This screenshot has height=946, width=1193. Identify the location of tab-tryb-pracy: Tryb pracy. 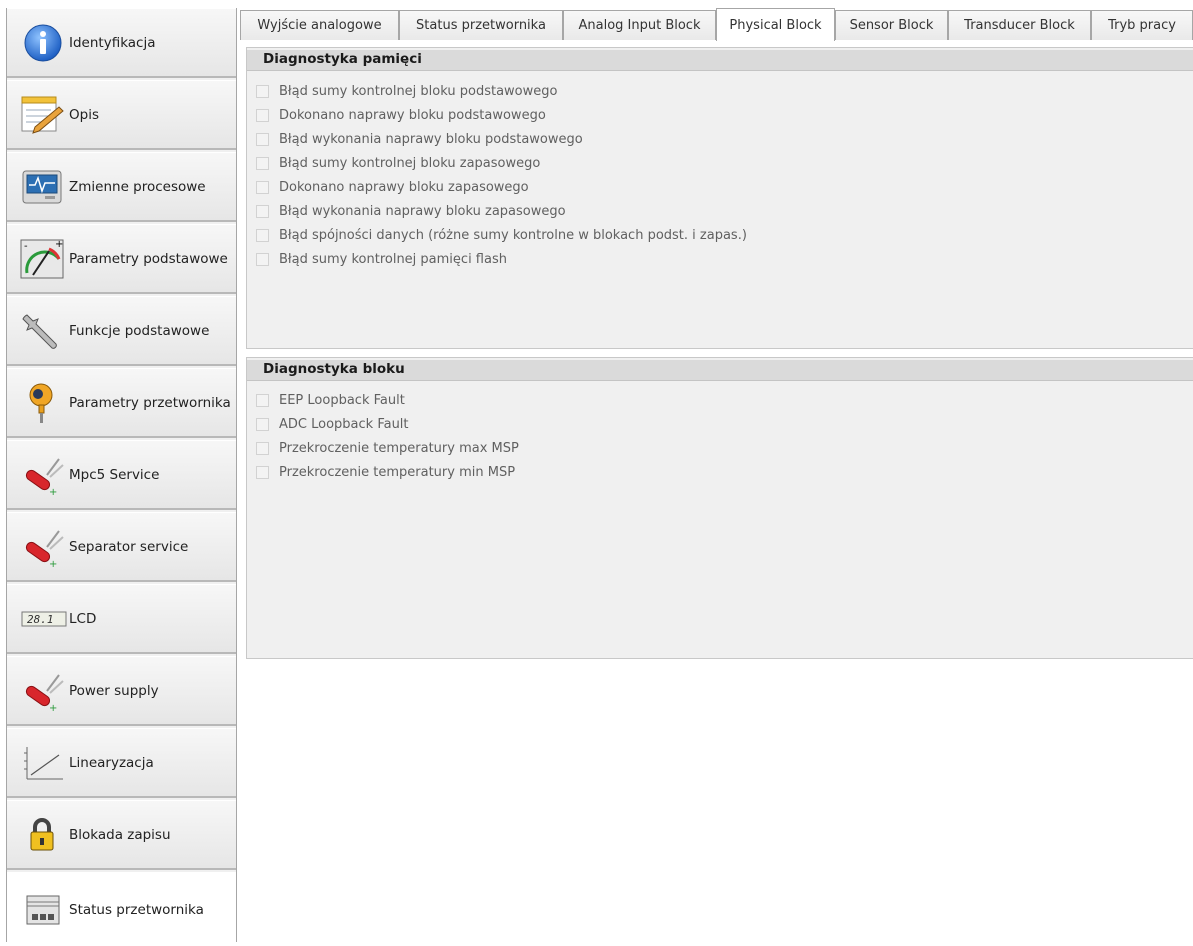
(1142, 25).